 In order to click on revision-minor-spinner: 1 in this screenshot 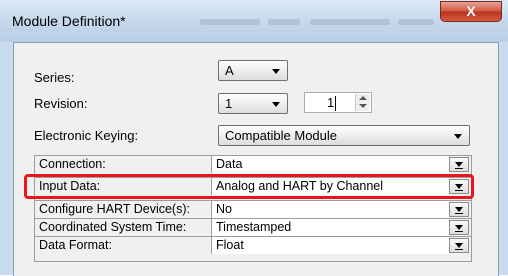, I will do `click(338, 102)`.